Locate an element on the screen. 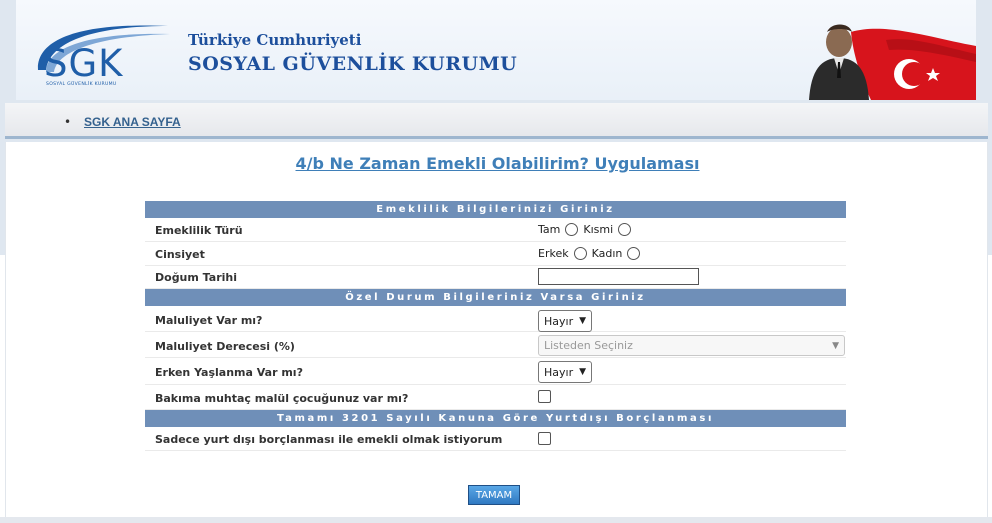 The image size is (992, 523). row-gender: Cinsiyet Erkek Kadın is located at coordinates (495, 254).